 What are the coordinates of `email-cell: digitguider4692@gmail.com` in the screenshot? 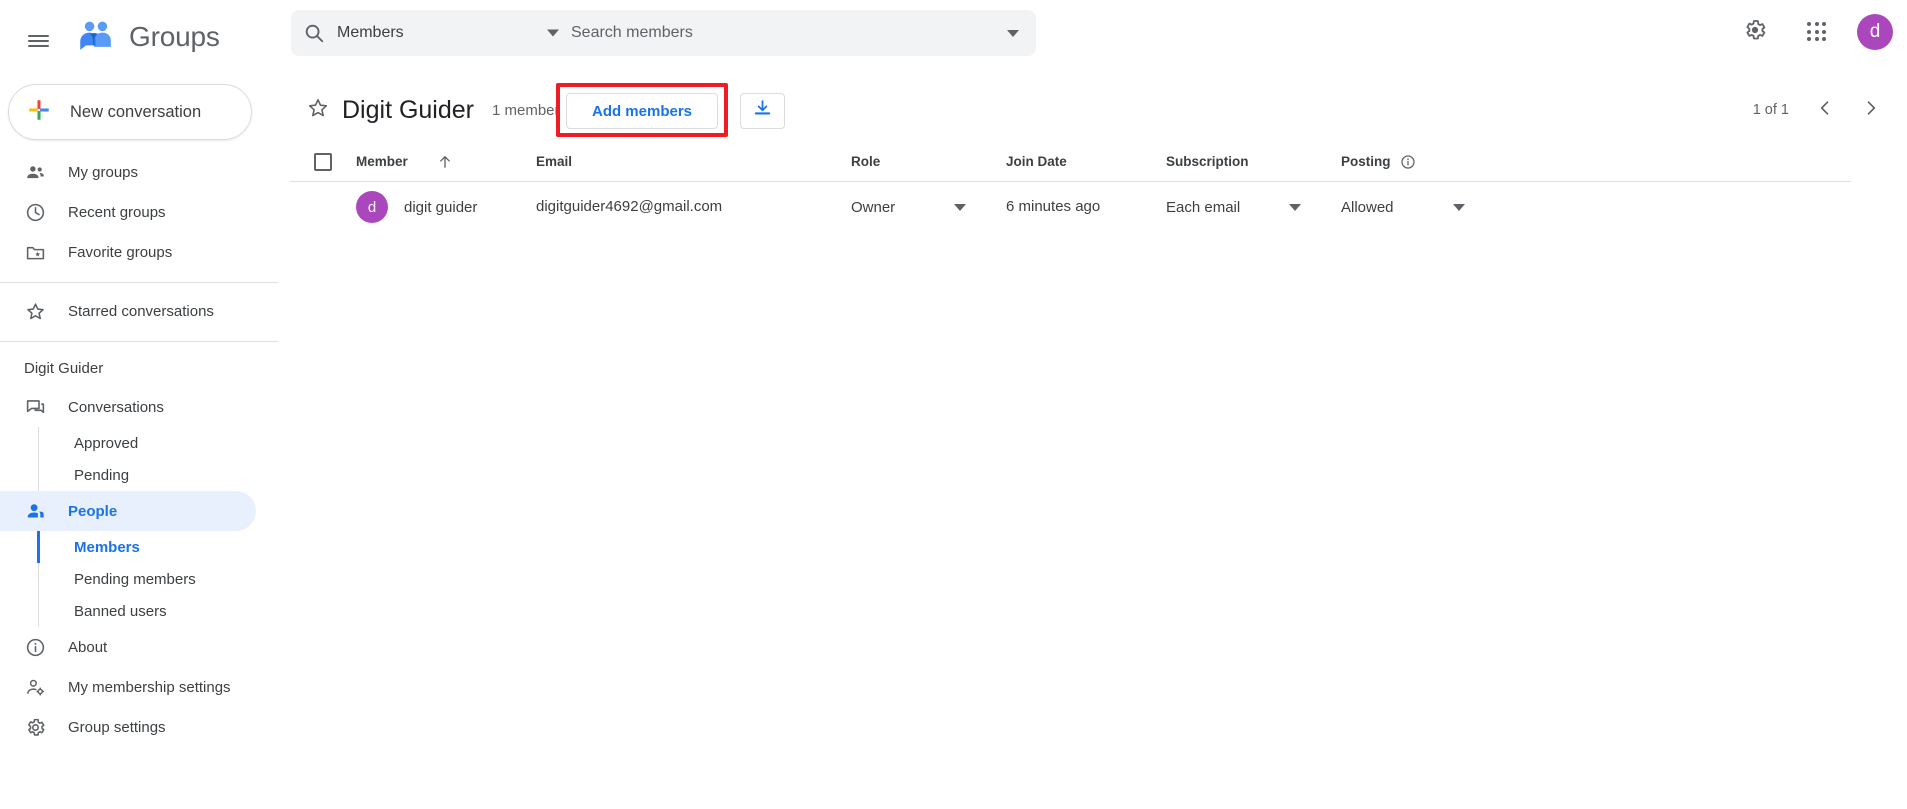 It's located at (693, 207).